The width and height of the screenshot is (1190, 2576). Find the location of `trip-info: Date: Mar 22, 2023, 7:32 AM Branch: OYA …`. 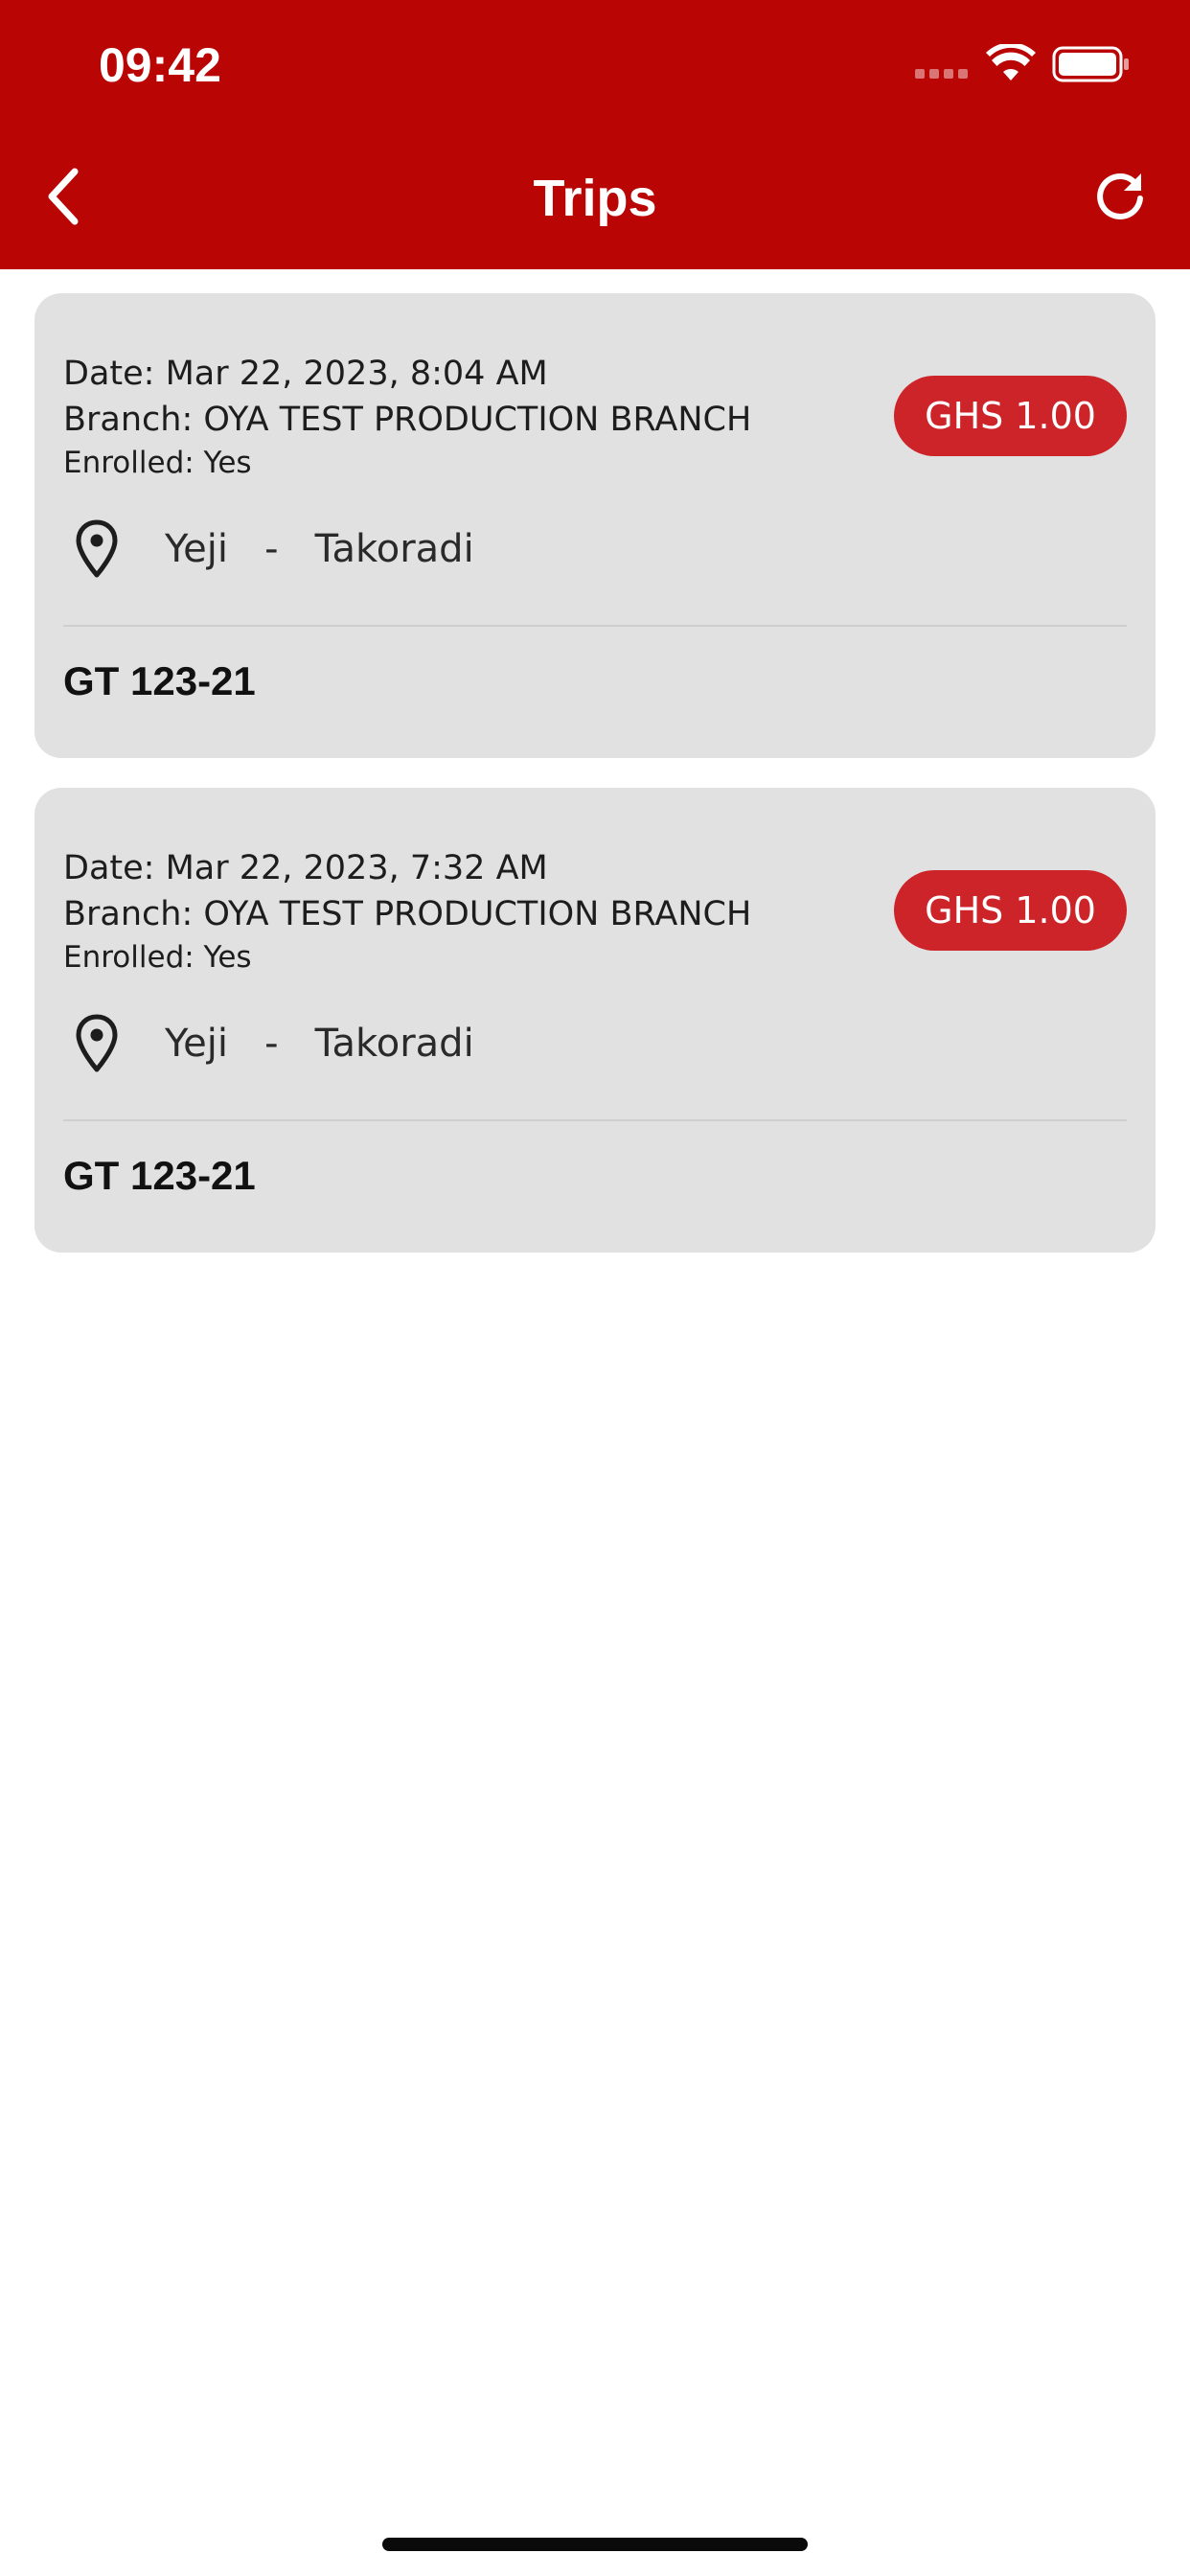

trip-info: Date: Mar 22, 2023, 7:32 AM Branch: OYA … is located at coordinates (407, 911).